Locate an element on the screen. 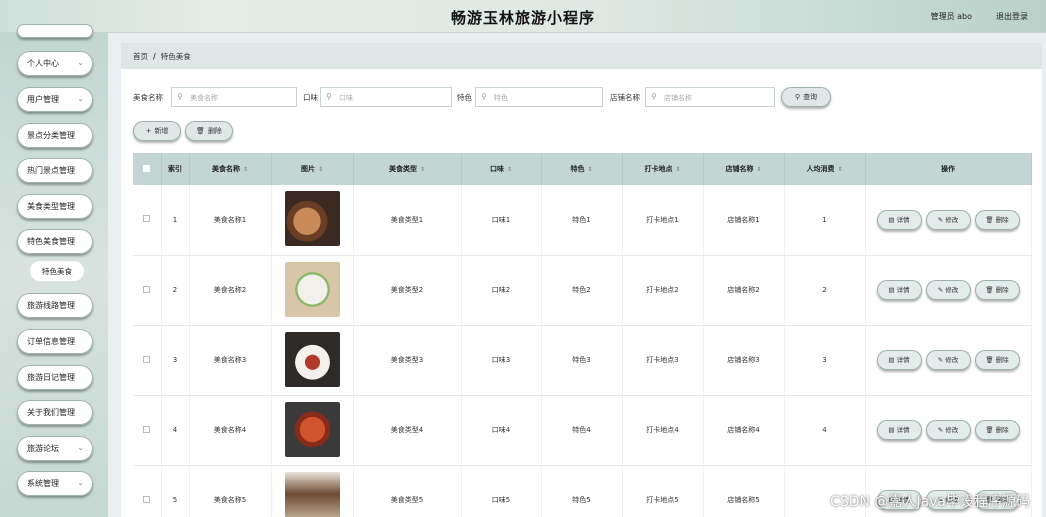 The width and height of the screenshot is (1046, 517). batch-delete-button: 🗑 删除 is located at coordinates (209, 131).